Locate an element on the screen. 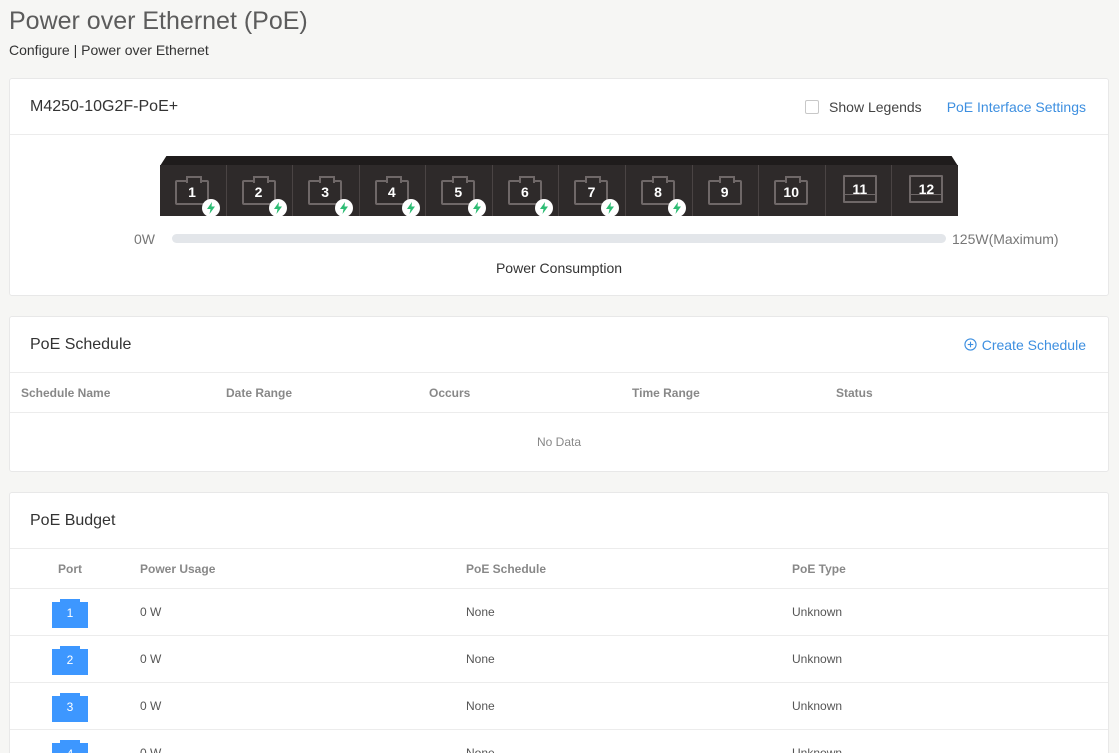  column-poe-type: PoE Type is located at coordinates (819, 569).